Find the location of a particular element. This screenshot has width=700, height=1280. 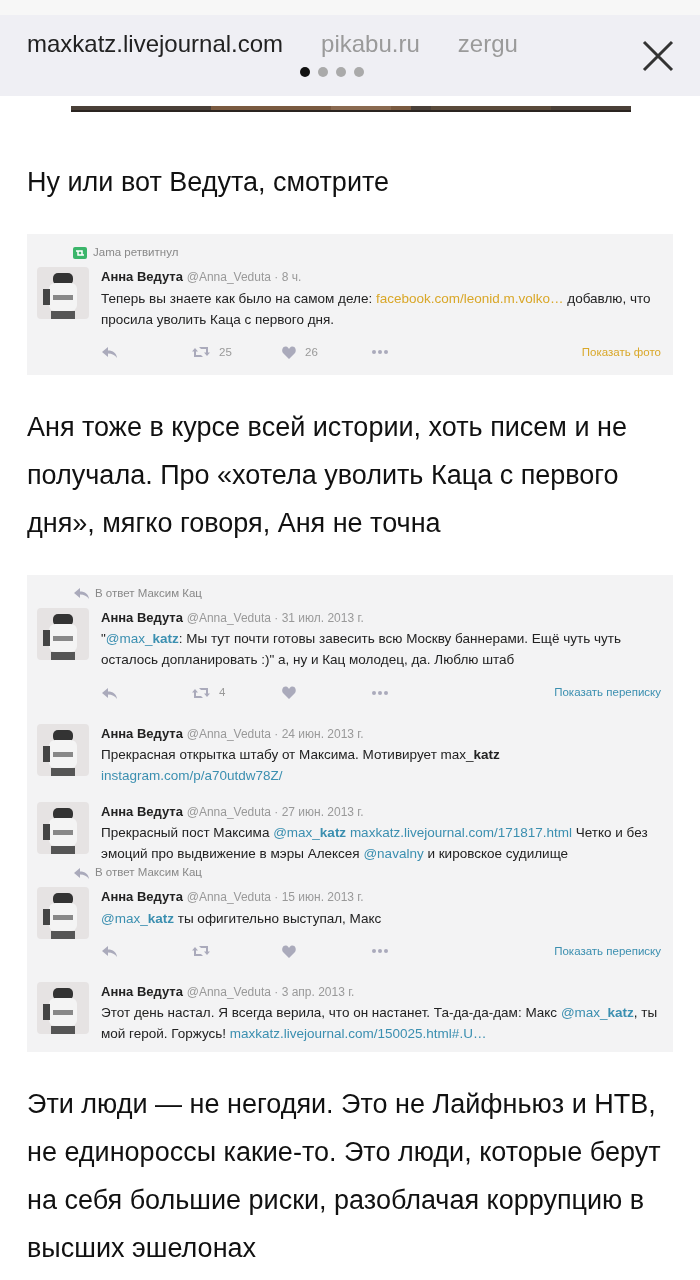

retweet-count: 25 is located at coordinates (225, 352).